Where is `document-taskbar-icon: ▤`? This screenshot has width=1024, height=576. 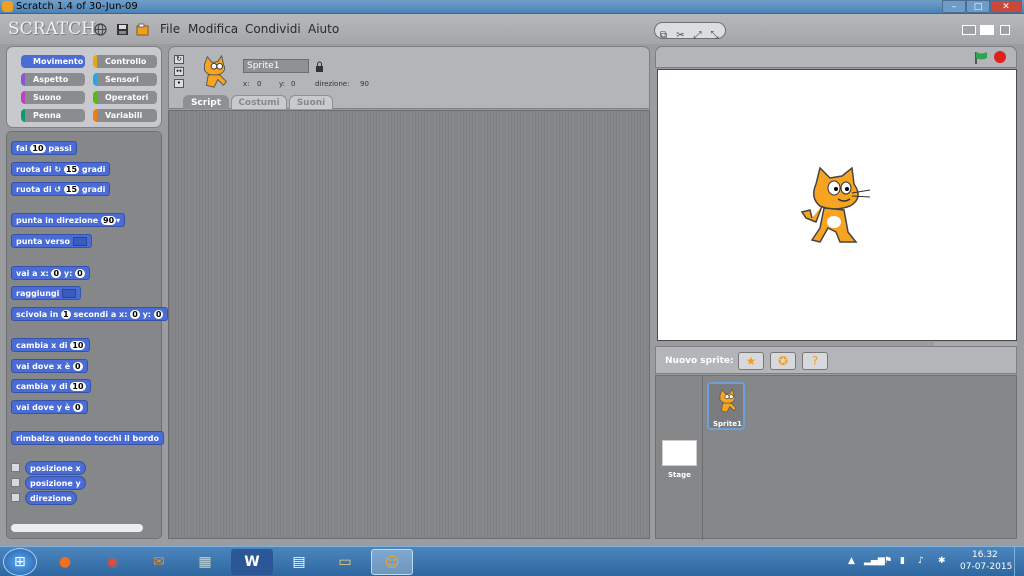
document-taskbar-icon: ▤ is located at coordinates (299, 562).